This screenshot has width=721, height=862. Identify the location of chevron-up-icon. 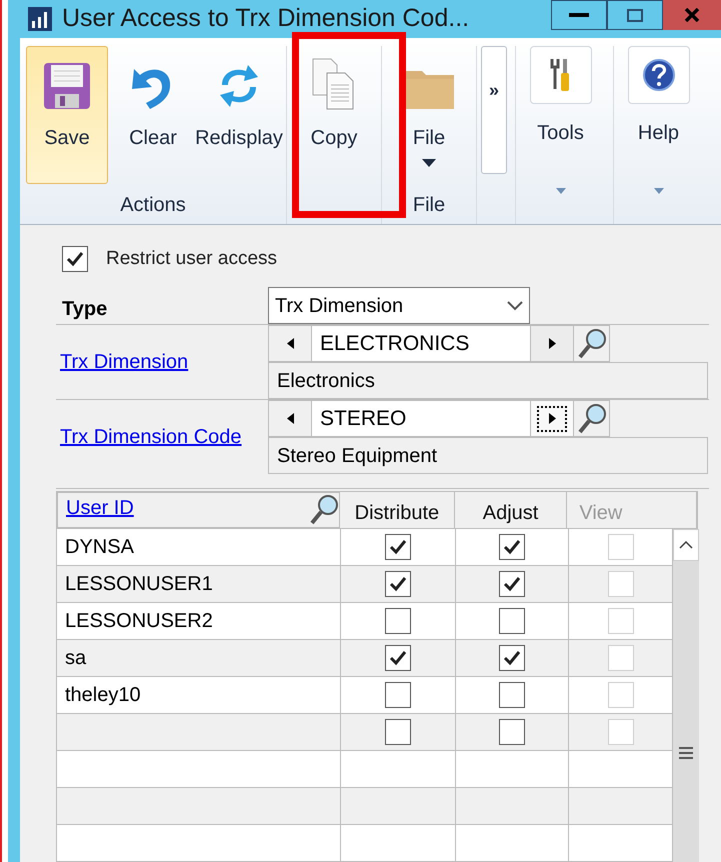
(686, 545).